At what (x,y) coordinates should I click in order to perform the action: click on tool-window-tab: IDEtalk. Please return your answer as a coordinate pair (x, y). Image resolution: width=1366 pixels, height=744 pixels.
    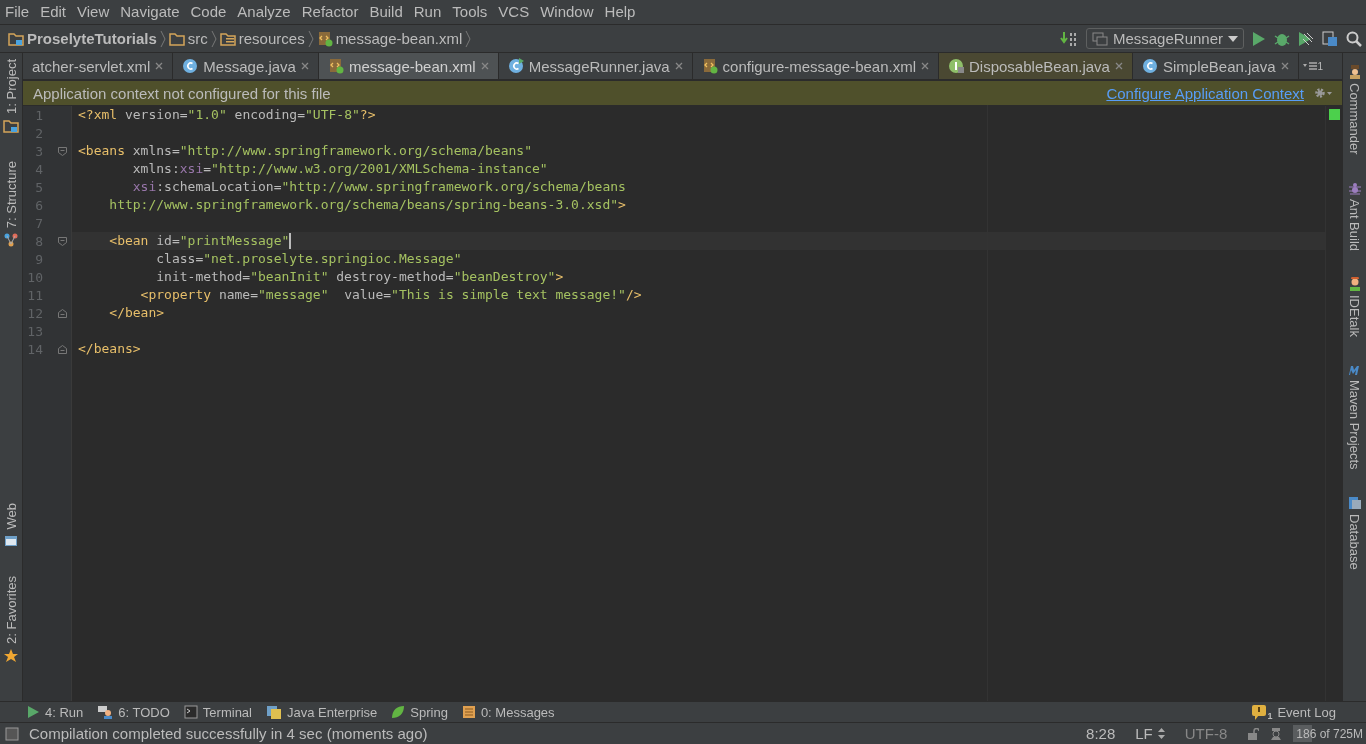
    Looking at the image, I should click on (1354, 315).